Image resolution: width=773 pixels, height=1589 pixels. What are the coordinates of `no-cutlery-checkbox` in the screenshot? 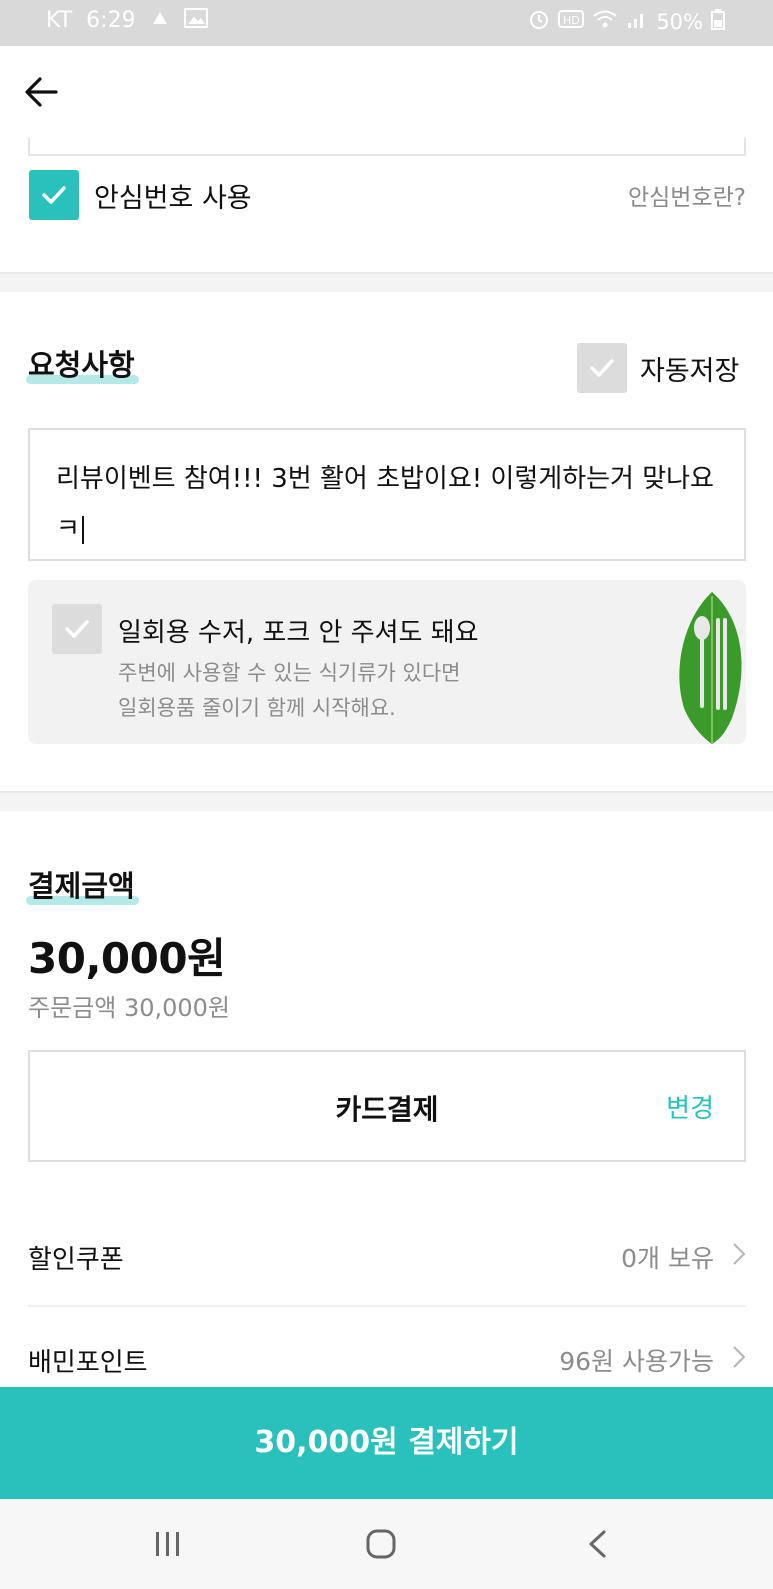 It's located at (77, 629).